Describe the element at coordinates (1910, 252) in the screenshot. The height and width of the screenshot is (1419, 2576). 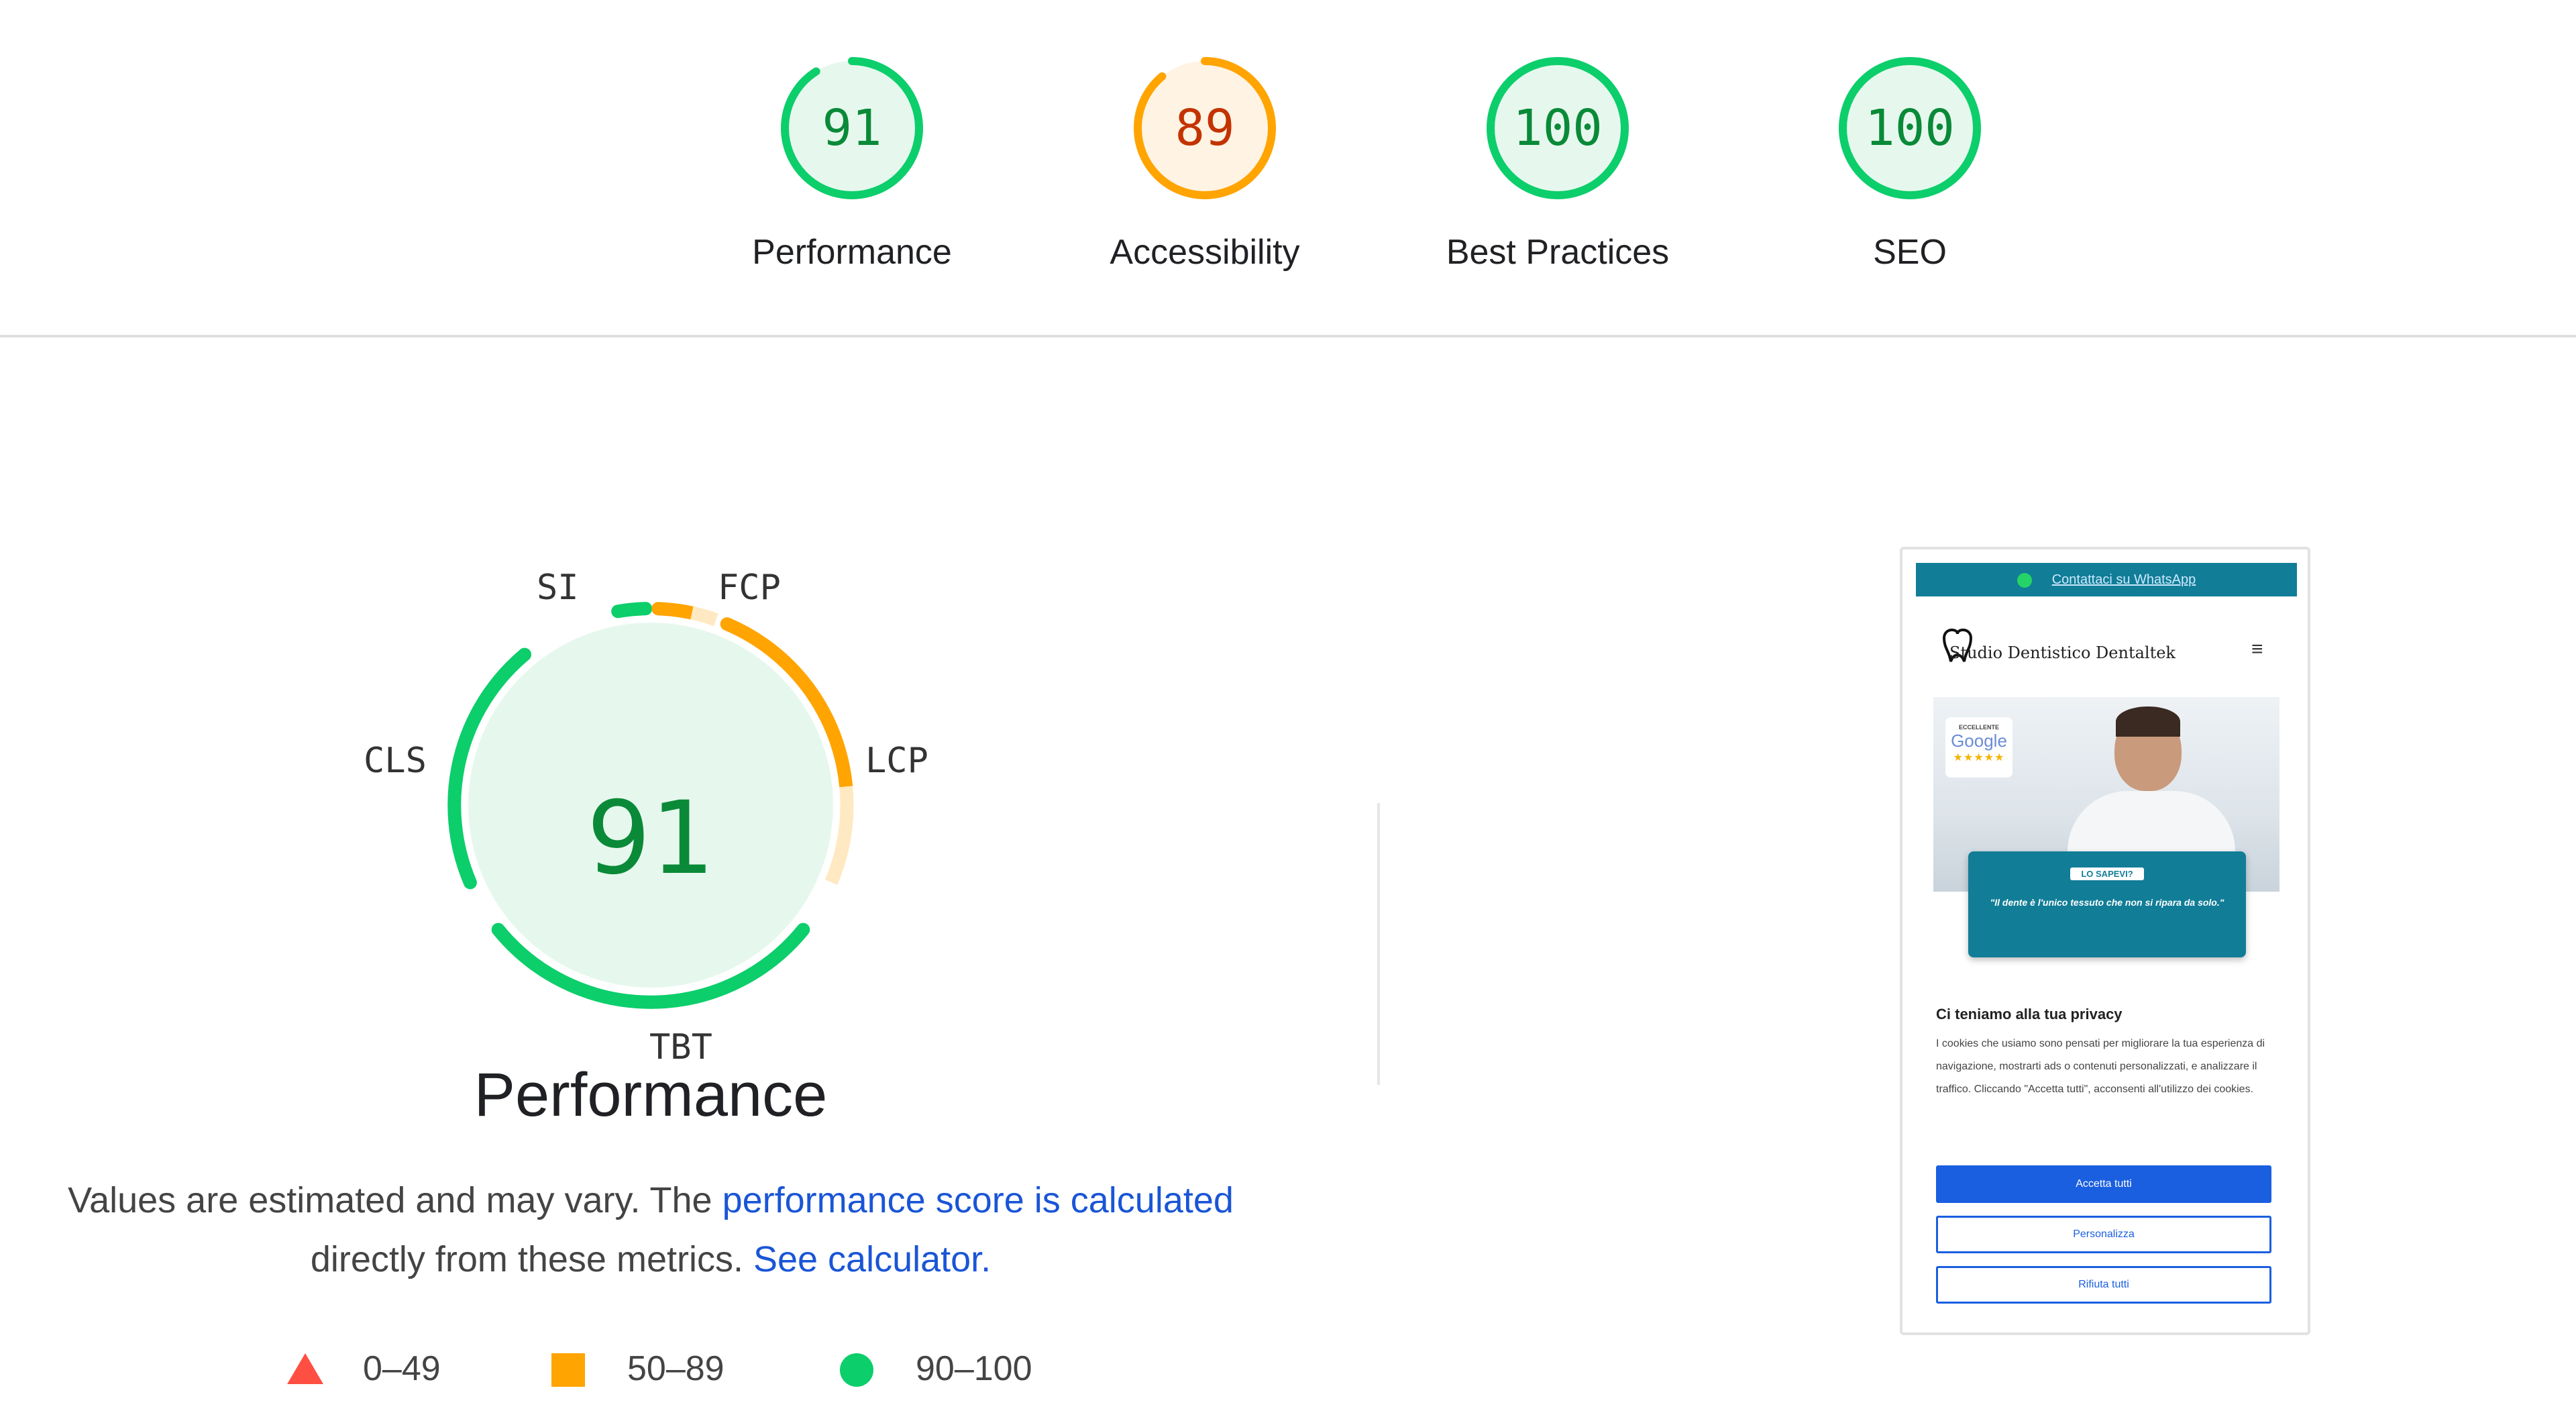
I see `seo-label: SEO` at that location.